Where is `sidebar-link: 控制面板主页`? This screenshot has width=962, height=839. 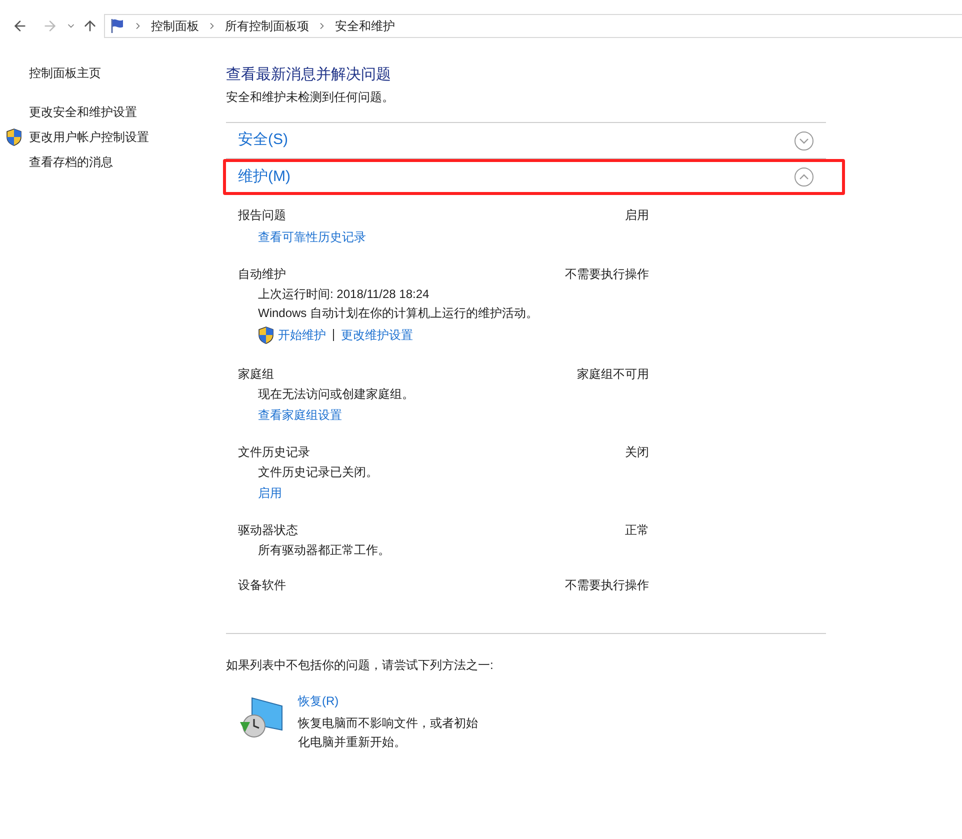
sidebar-link: 控制面板主页 is located at coordinates (65, 73).